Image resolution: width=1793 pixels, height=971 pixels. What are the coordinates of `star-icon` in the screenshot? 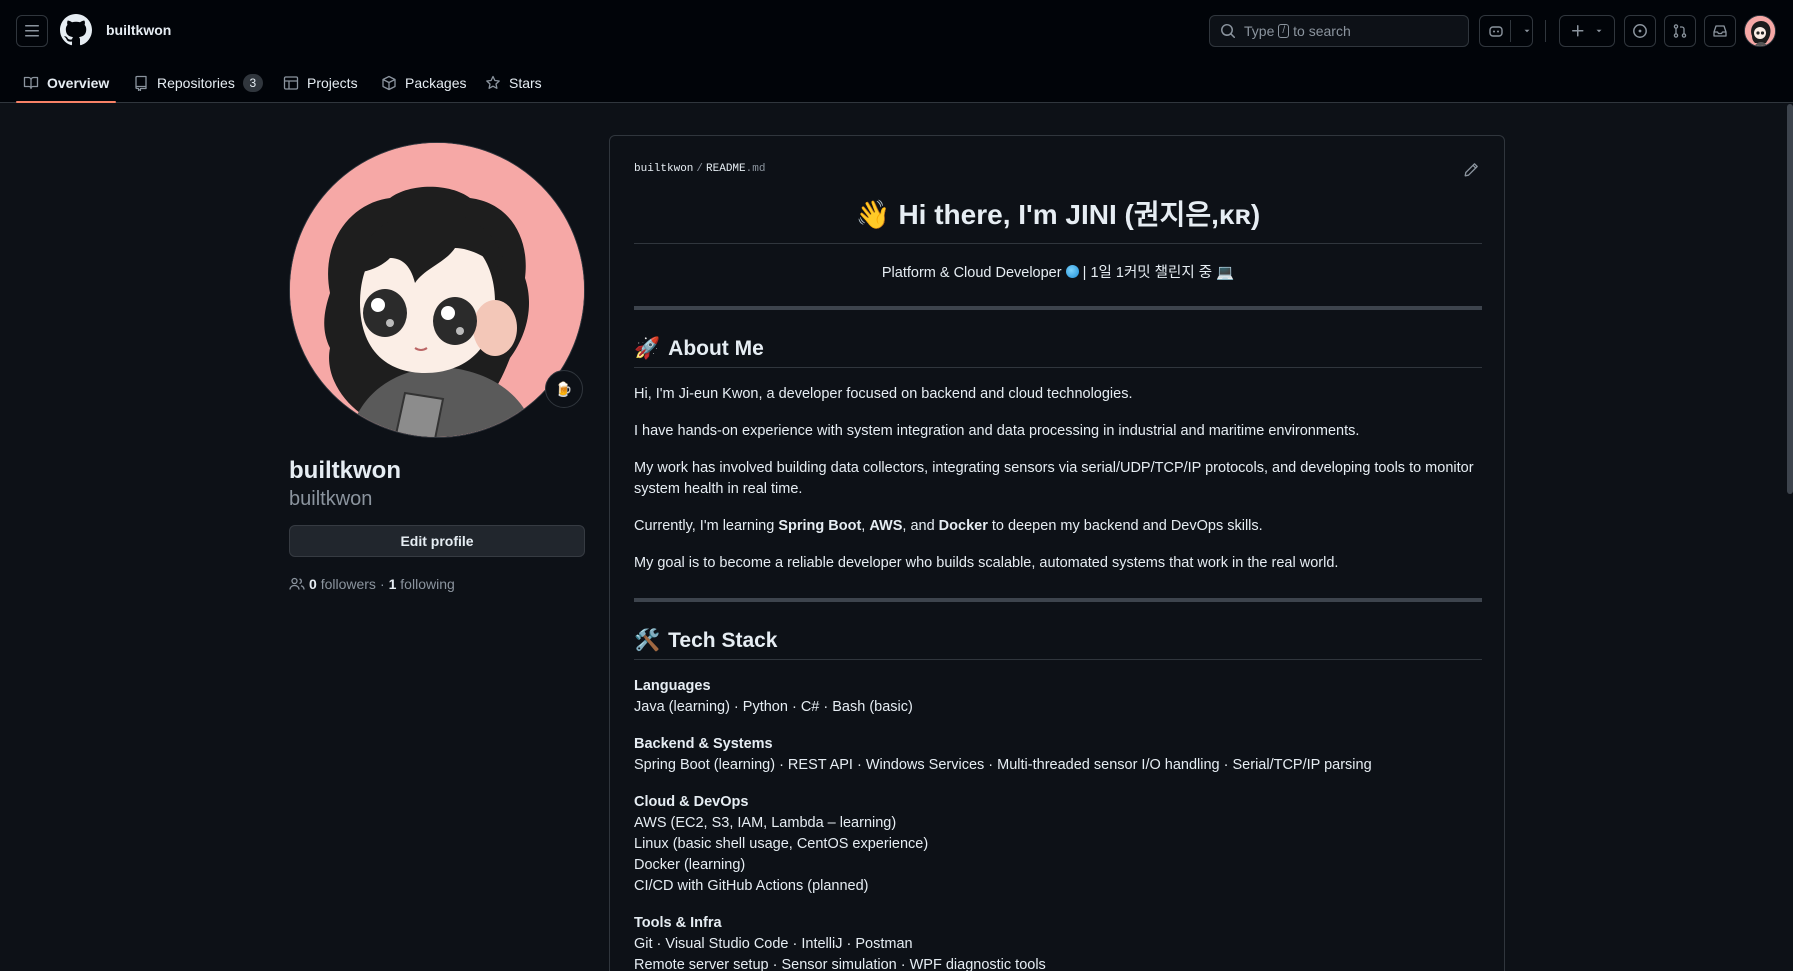 It's located at (493, 82).